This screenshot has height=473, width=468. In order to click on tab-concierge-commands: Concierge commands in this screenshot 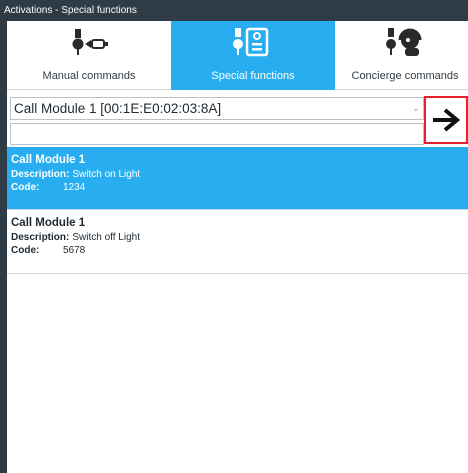, I will do `click(401, 55)`.